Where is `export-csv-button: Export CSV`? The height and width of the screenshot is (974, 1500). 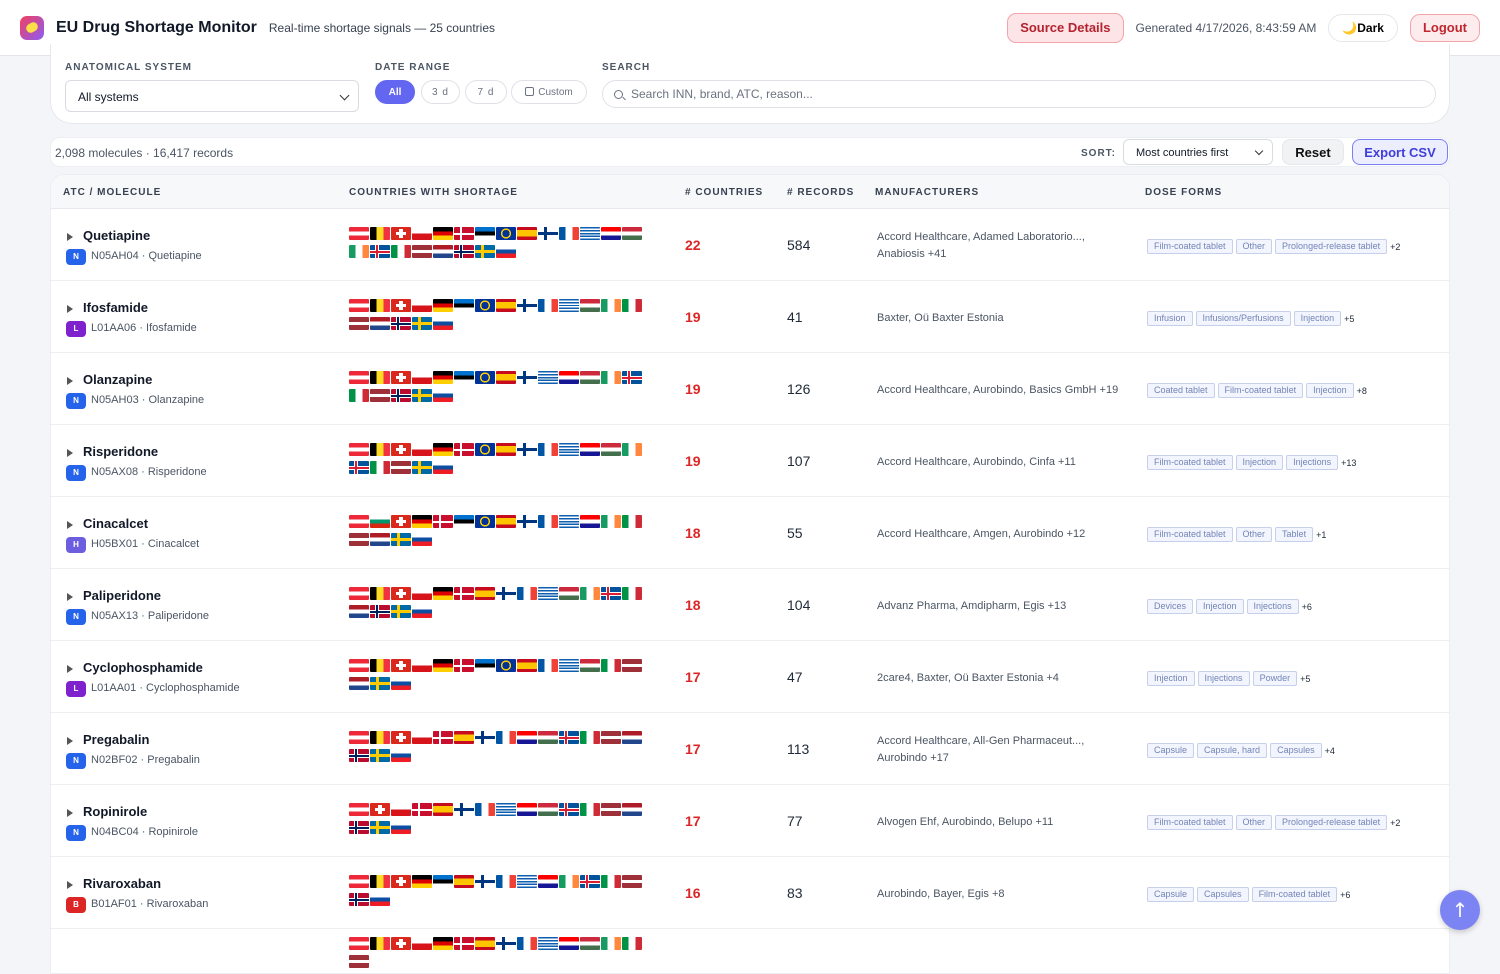
export-csv-button: Export CSV is located at coordinates (1400, 152).